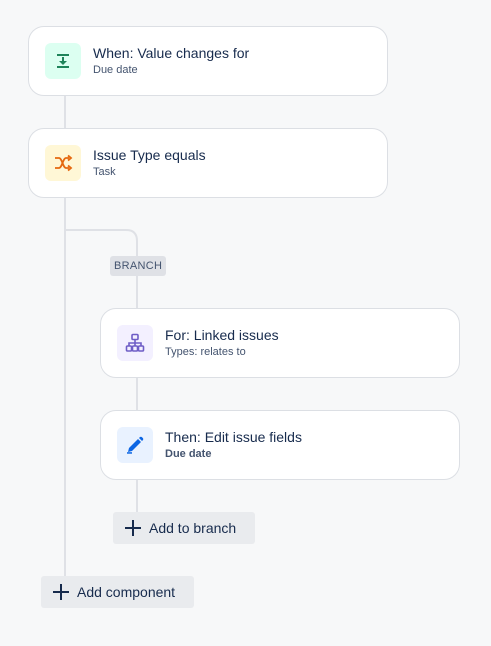  I want to click on pencil-icon, so click(135, 445).